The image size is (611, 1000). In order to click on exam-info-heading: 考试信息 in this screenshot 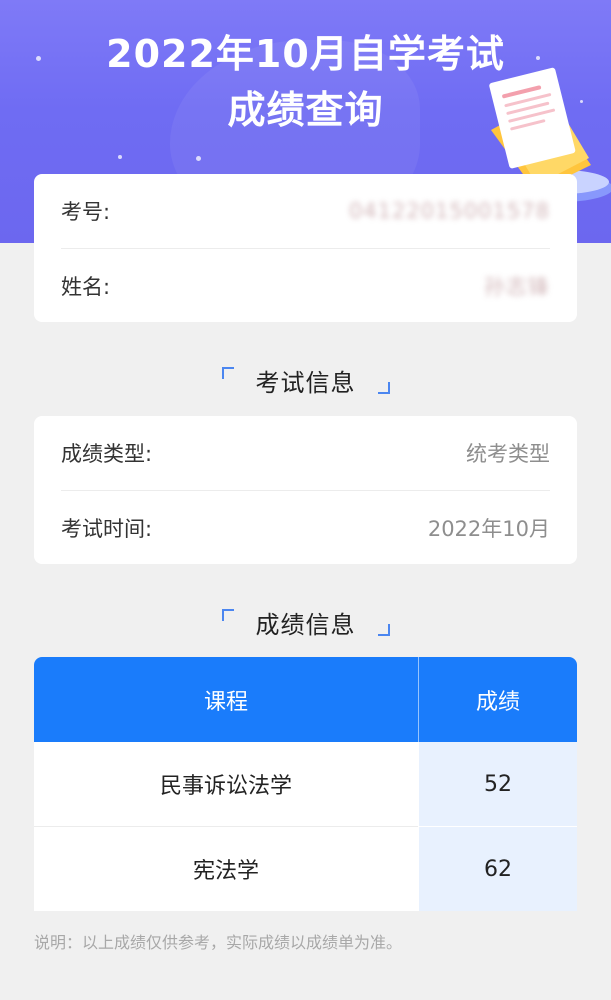, I will do `click(305, 380)`.